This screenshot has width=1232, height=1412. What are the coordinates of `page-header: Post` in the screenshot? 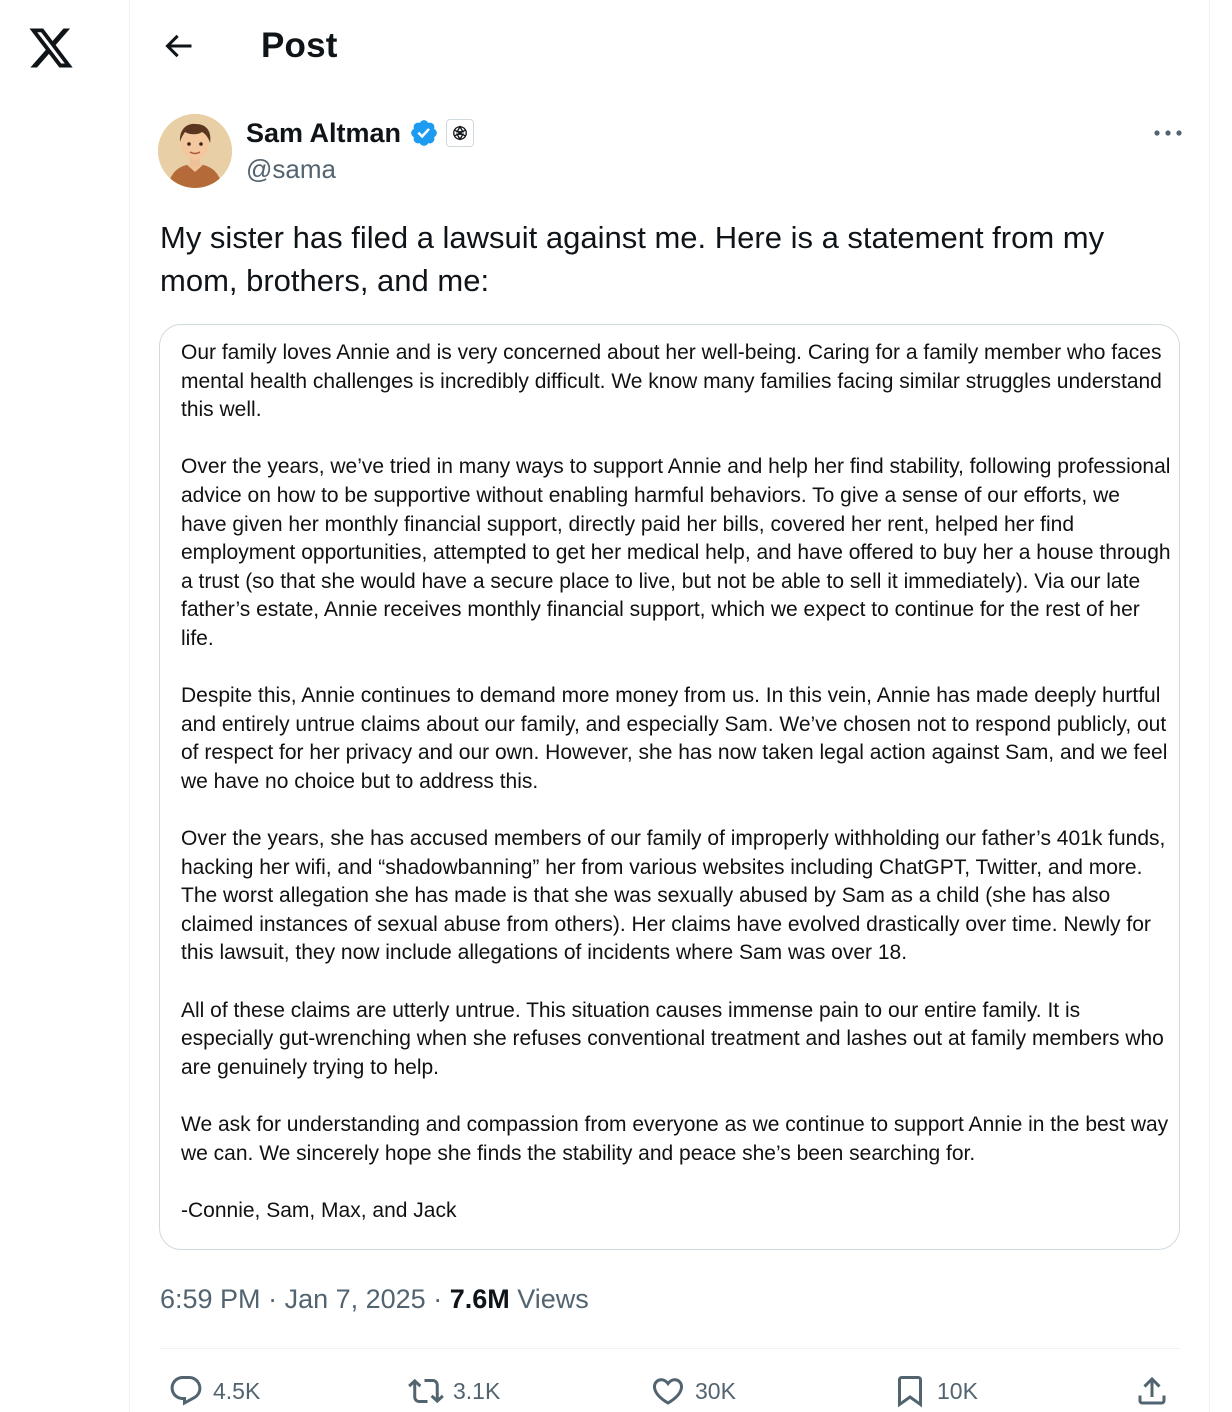 It's located at (670, 46).